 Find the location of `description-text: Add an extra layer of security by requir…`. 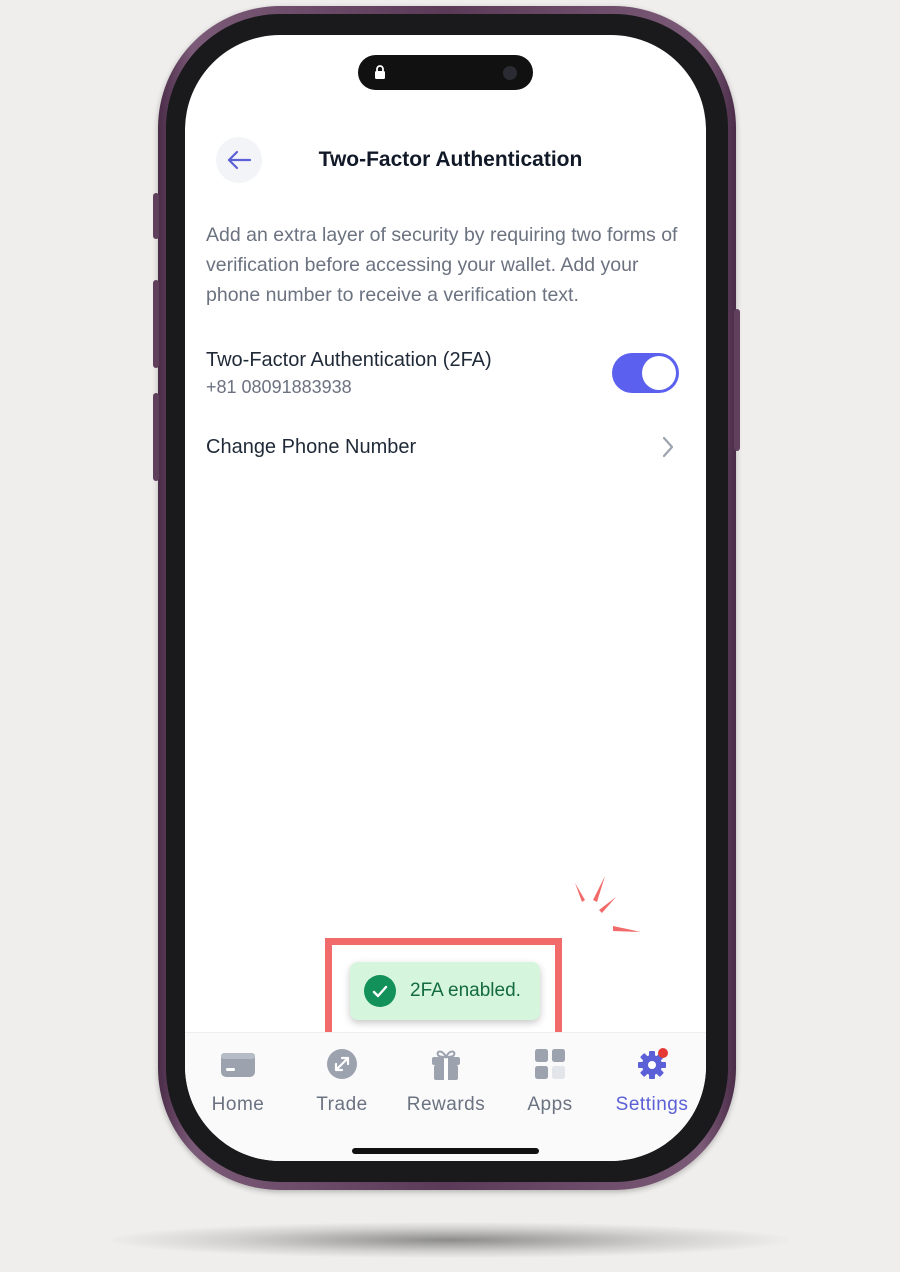

description-text: Add an extra layer of security by requir… is located at coordinates (442, 265).